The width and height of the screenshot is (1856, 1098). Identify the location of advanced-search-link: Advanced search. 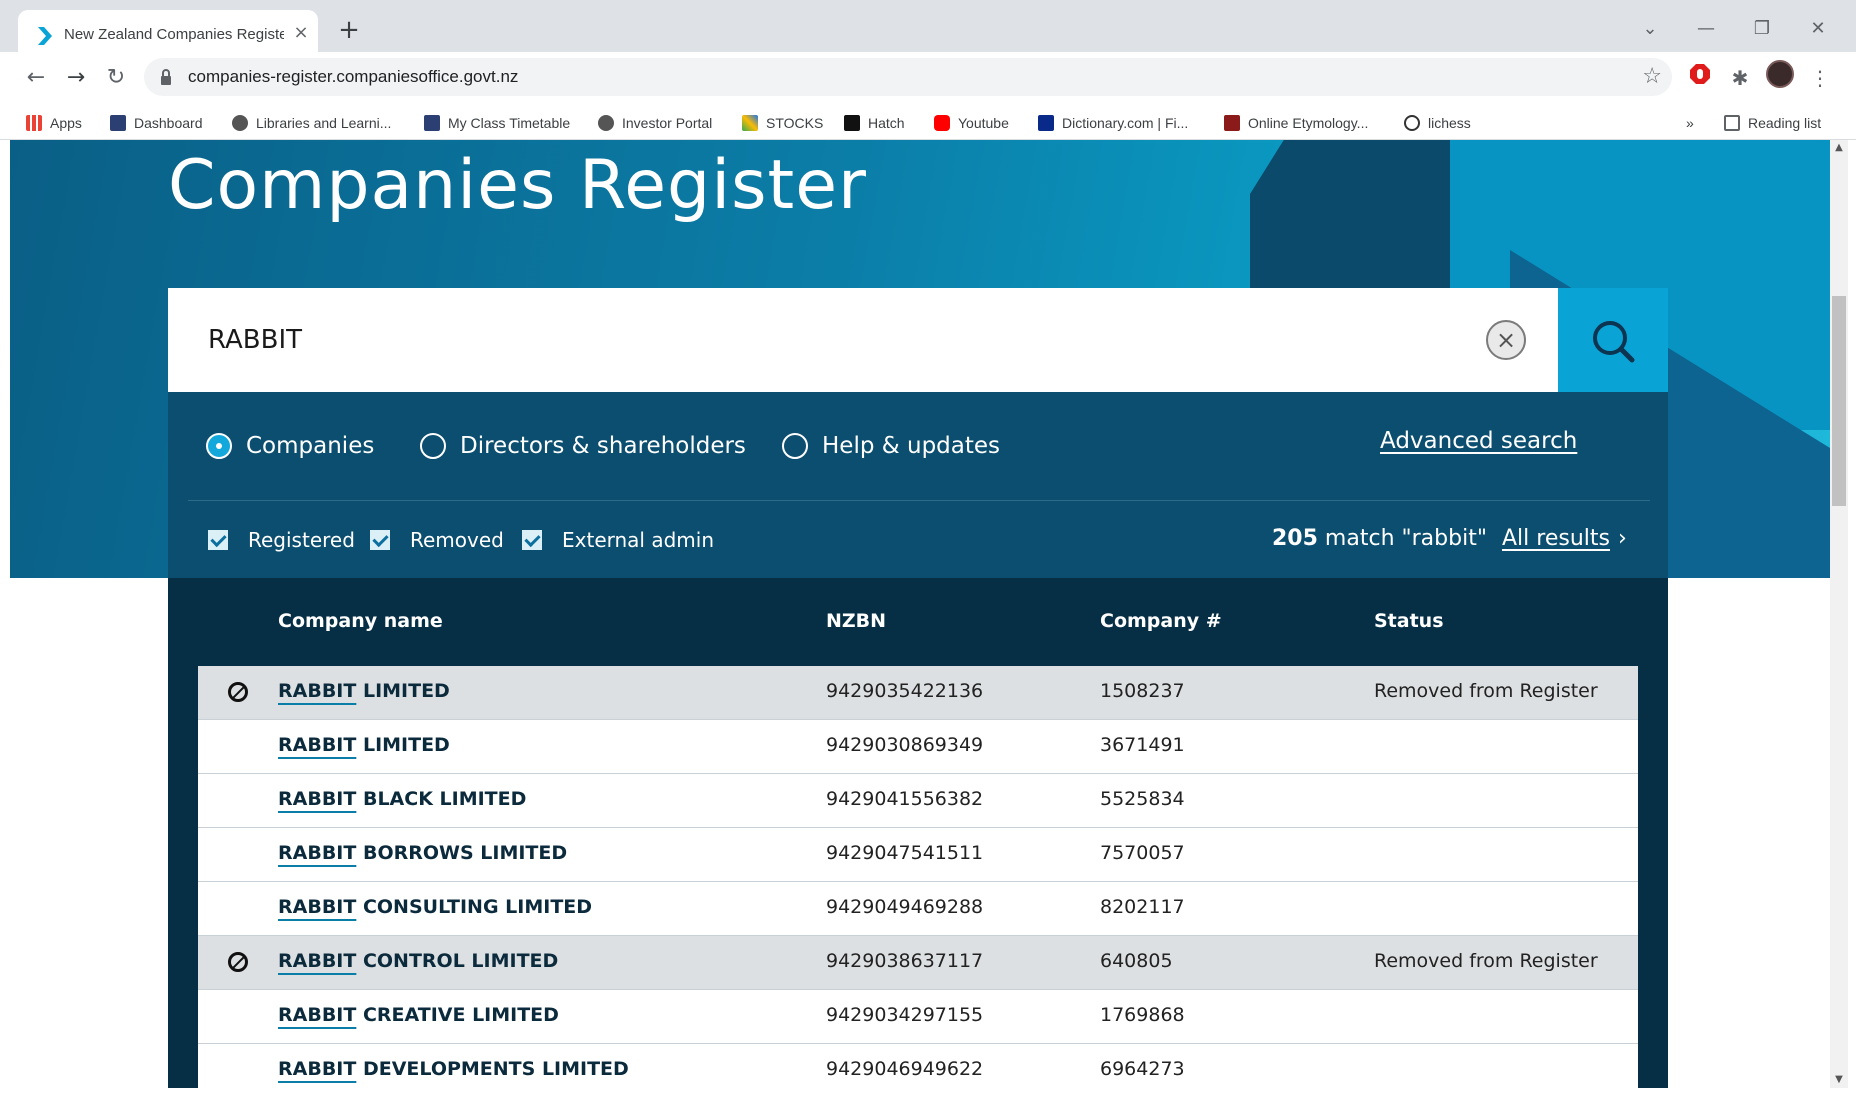
(1478, 441).